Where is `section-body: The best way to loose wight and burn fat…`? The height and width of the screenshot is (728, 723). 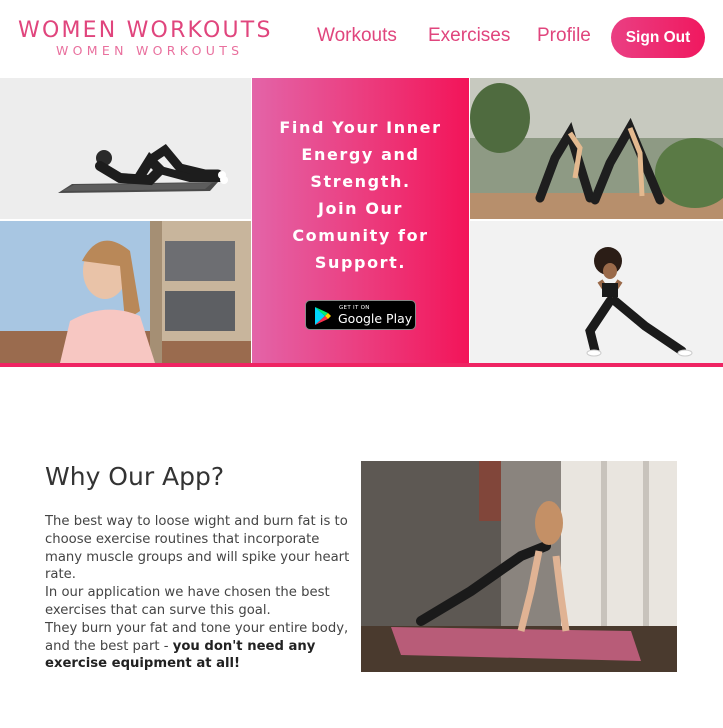
section-body: The best way to loose wight and burn fat… is located at coordinates (197, 593).